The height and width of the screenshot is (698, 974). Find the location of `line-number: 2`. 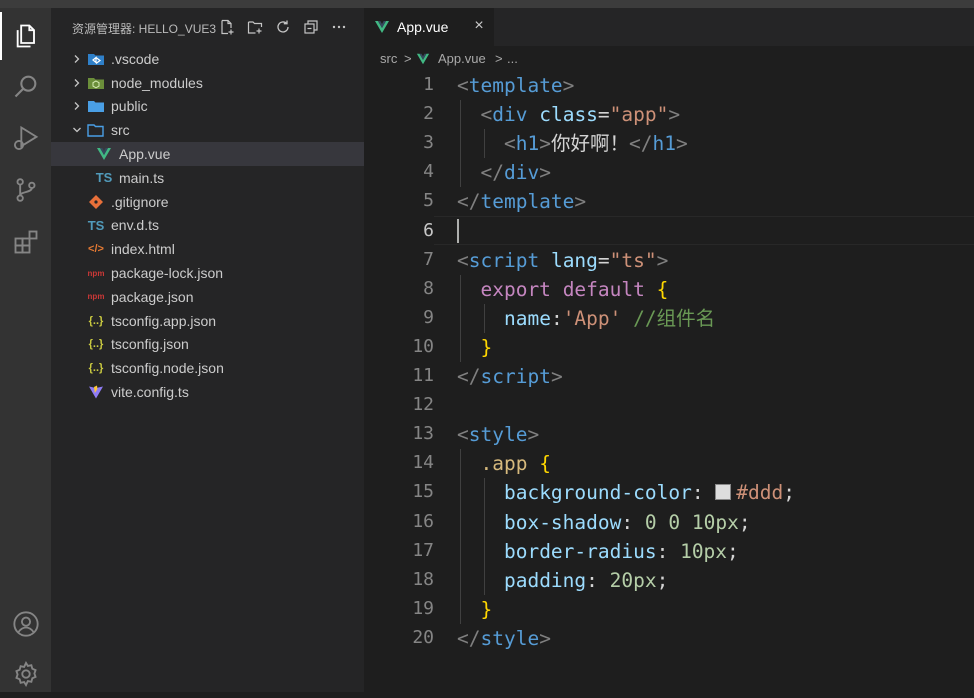

line-number: 2 is located at coordinates (428, 114).